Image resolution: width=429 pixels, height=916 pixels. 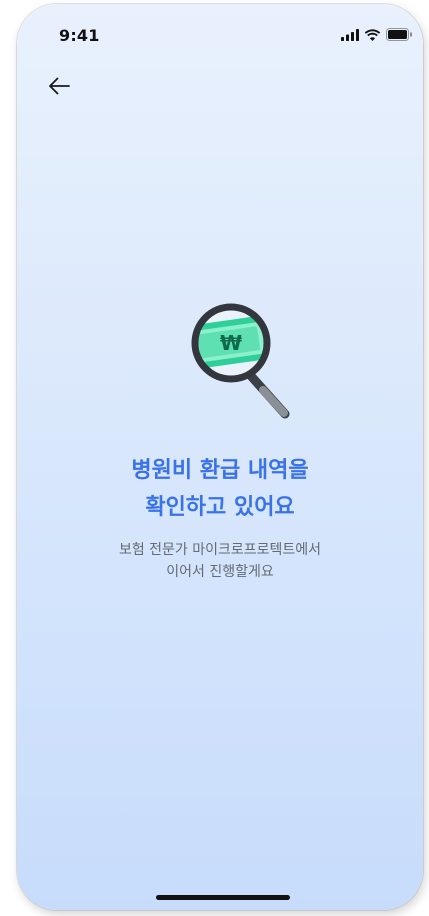 What do you see at coordinates (220, 561) in the screenshot?
I see `page-subtitle: 보험 전문가 마이크로프로텍트에서 이어서 진행할게요` at bounding box center [220, 561].